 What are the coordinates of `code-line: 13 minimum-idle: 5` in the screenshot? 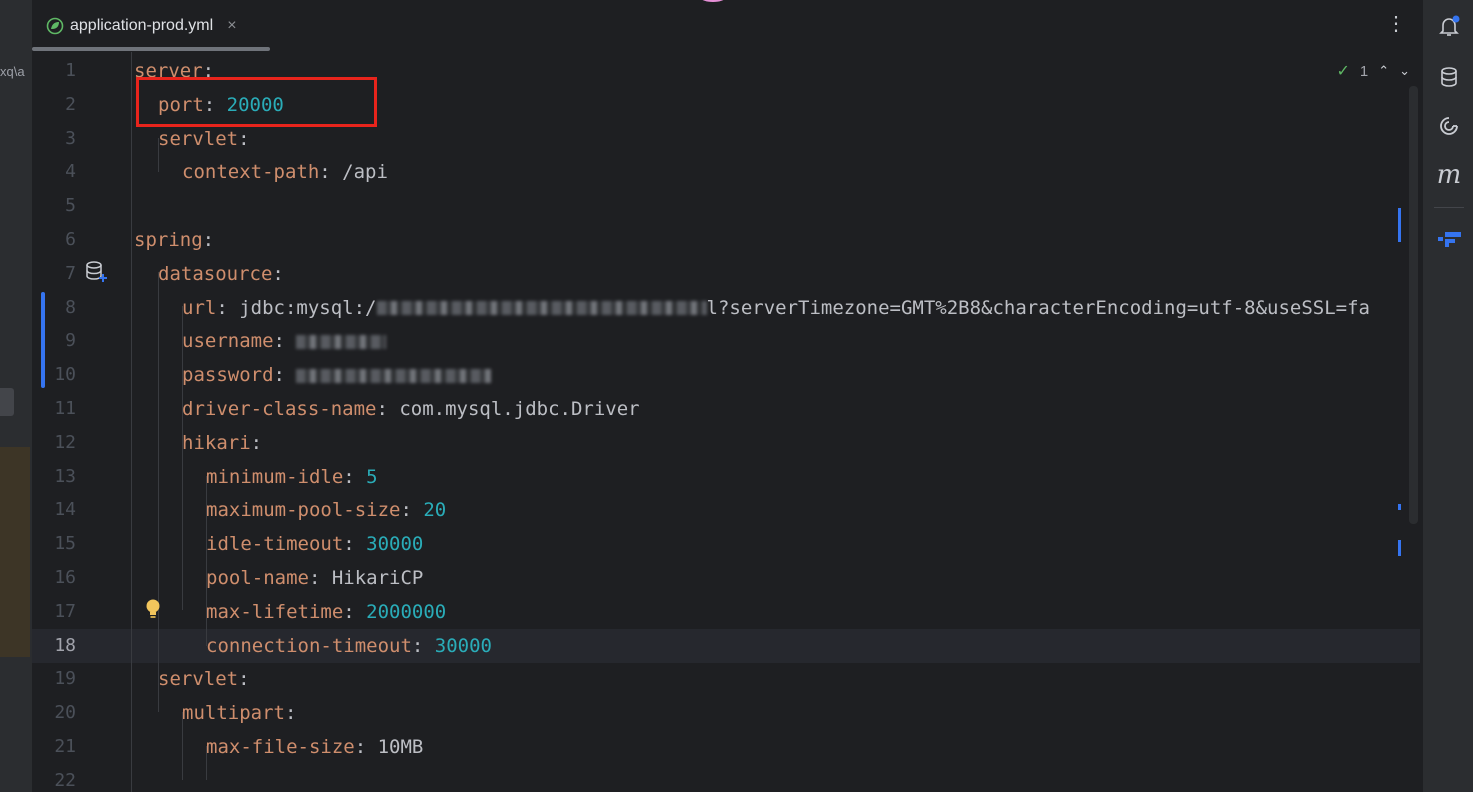 It's located at (726, 477).